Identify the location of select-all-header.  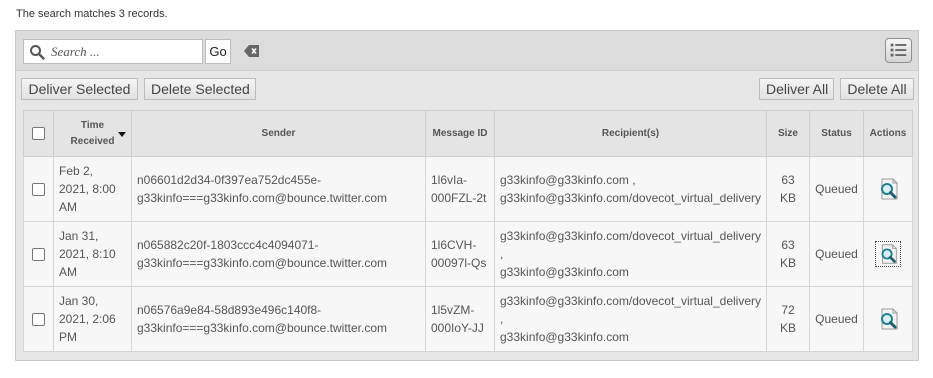
(38, 133).